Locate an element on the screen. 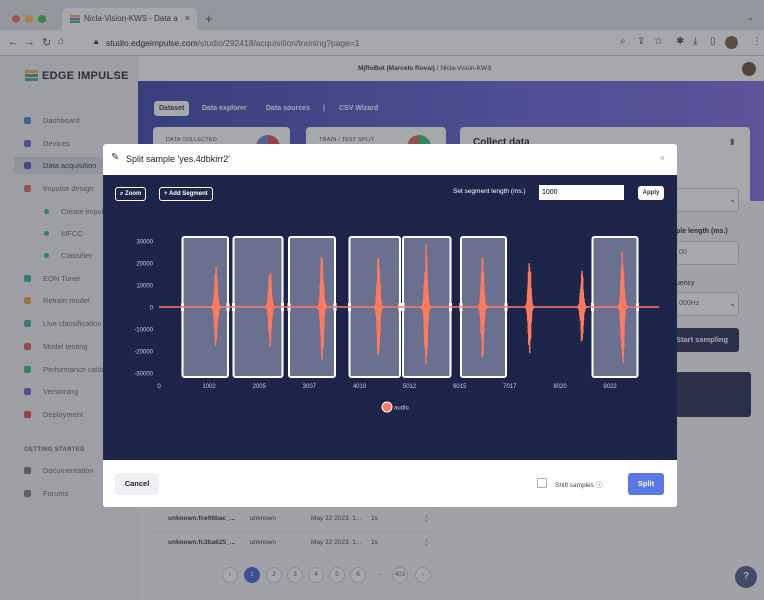 The width and height of the screenshot is (764, 600). x-tick-label: 6015 is located at coordinates (460, 387).